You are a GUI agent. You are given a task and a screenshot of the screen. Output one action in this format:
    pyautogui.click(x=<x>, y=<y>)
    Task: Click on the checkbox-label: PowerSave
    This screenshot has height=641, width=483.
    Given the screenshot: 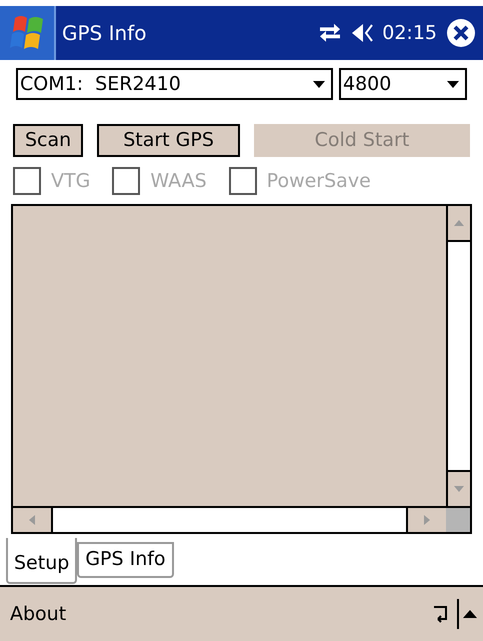 What is the action you would take?
    pyautogui.click(x=318, y=181)
    